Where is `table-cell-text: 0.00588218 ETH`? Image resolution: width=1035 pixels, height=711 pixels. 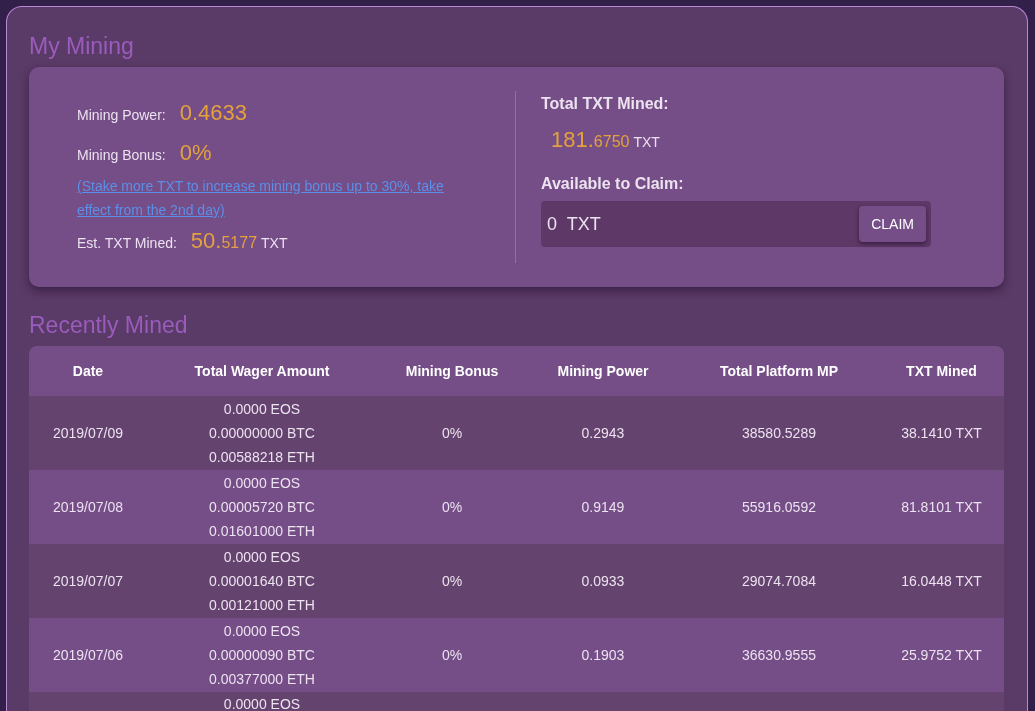 table-cell-text: 0.00588218 ETH is located at coordinates (262, 457).